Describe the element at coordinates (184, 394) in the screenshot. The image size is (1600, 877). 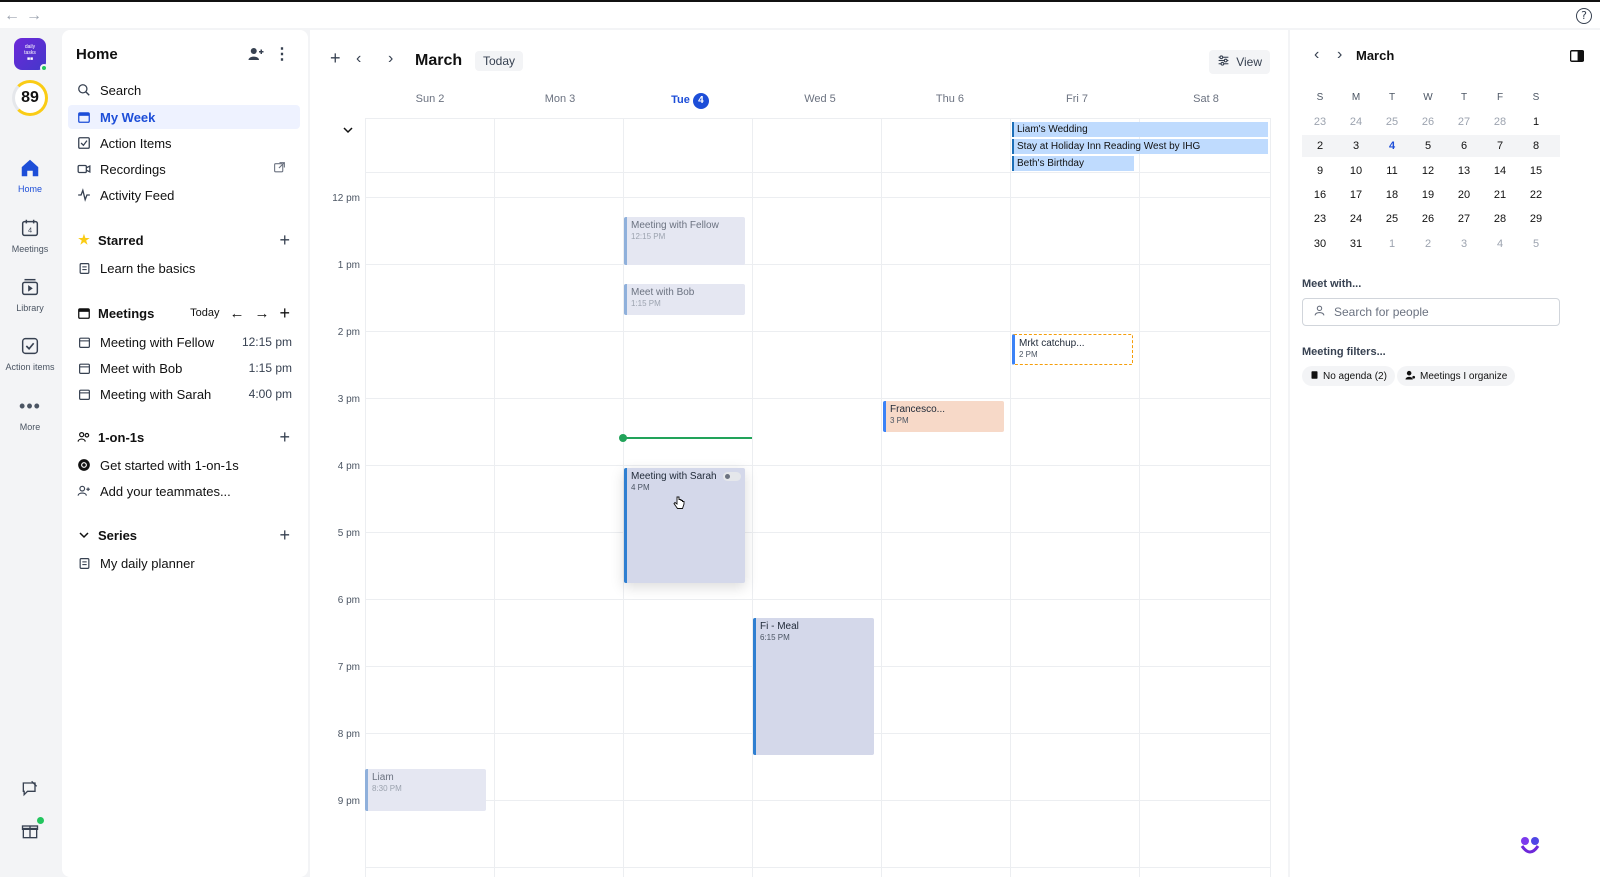
I see `sidebar-meeting-item: Meeting with Sarah 4:00 pm` at that location.